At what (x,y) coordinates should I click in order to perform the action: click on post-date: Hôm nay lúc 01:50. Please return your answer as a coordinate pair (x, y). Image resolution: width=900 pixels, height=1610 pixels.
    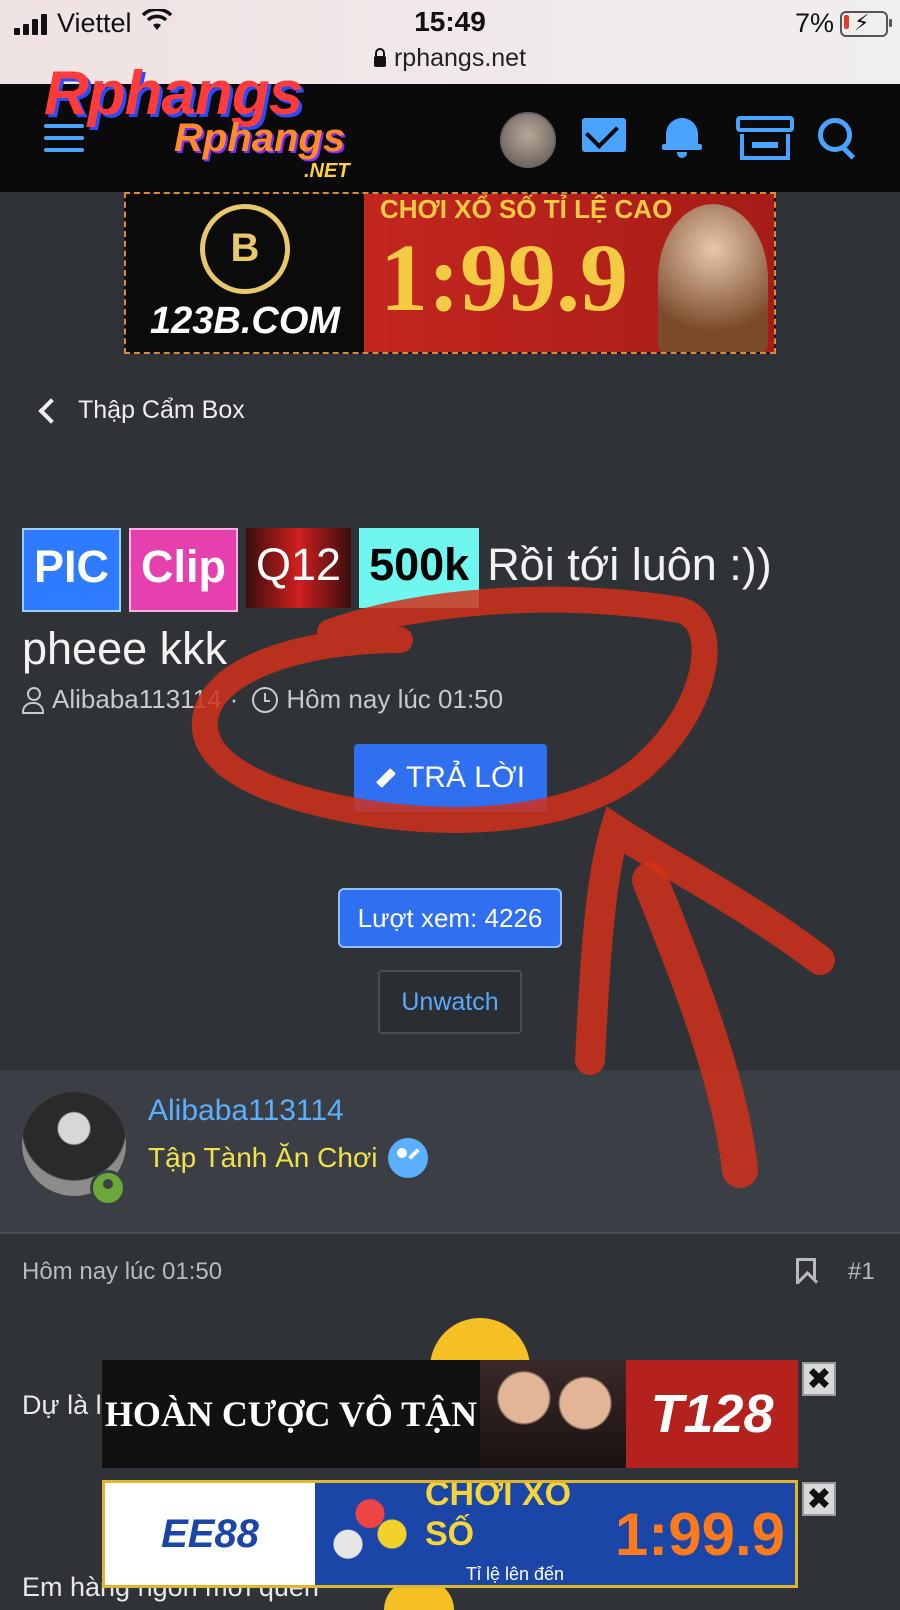
    Looking at the image, I should click on (122, 1272).